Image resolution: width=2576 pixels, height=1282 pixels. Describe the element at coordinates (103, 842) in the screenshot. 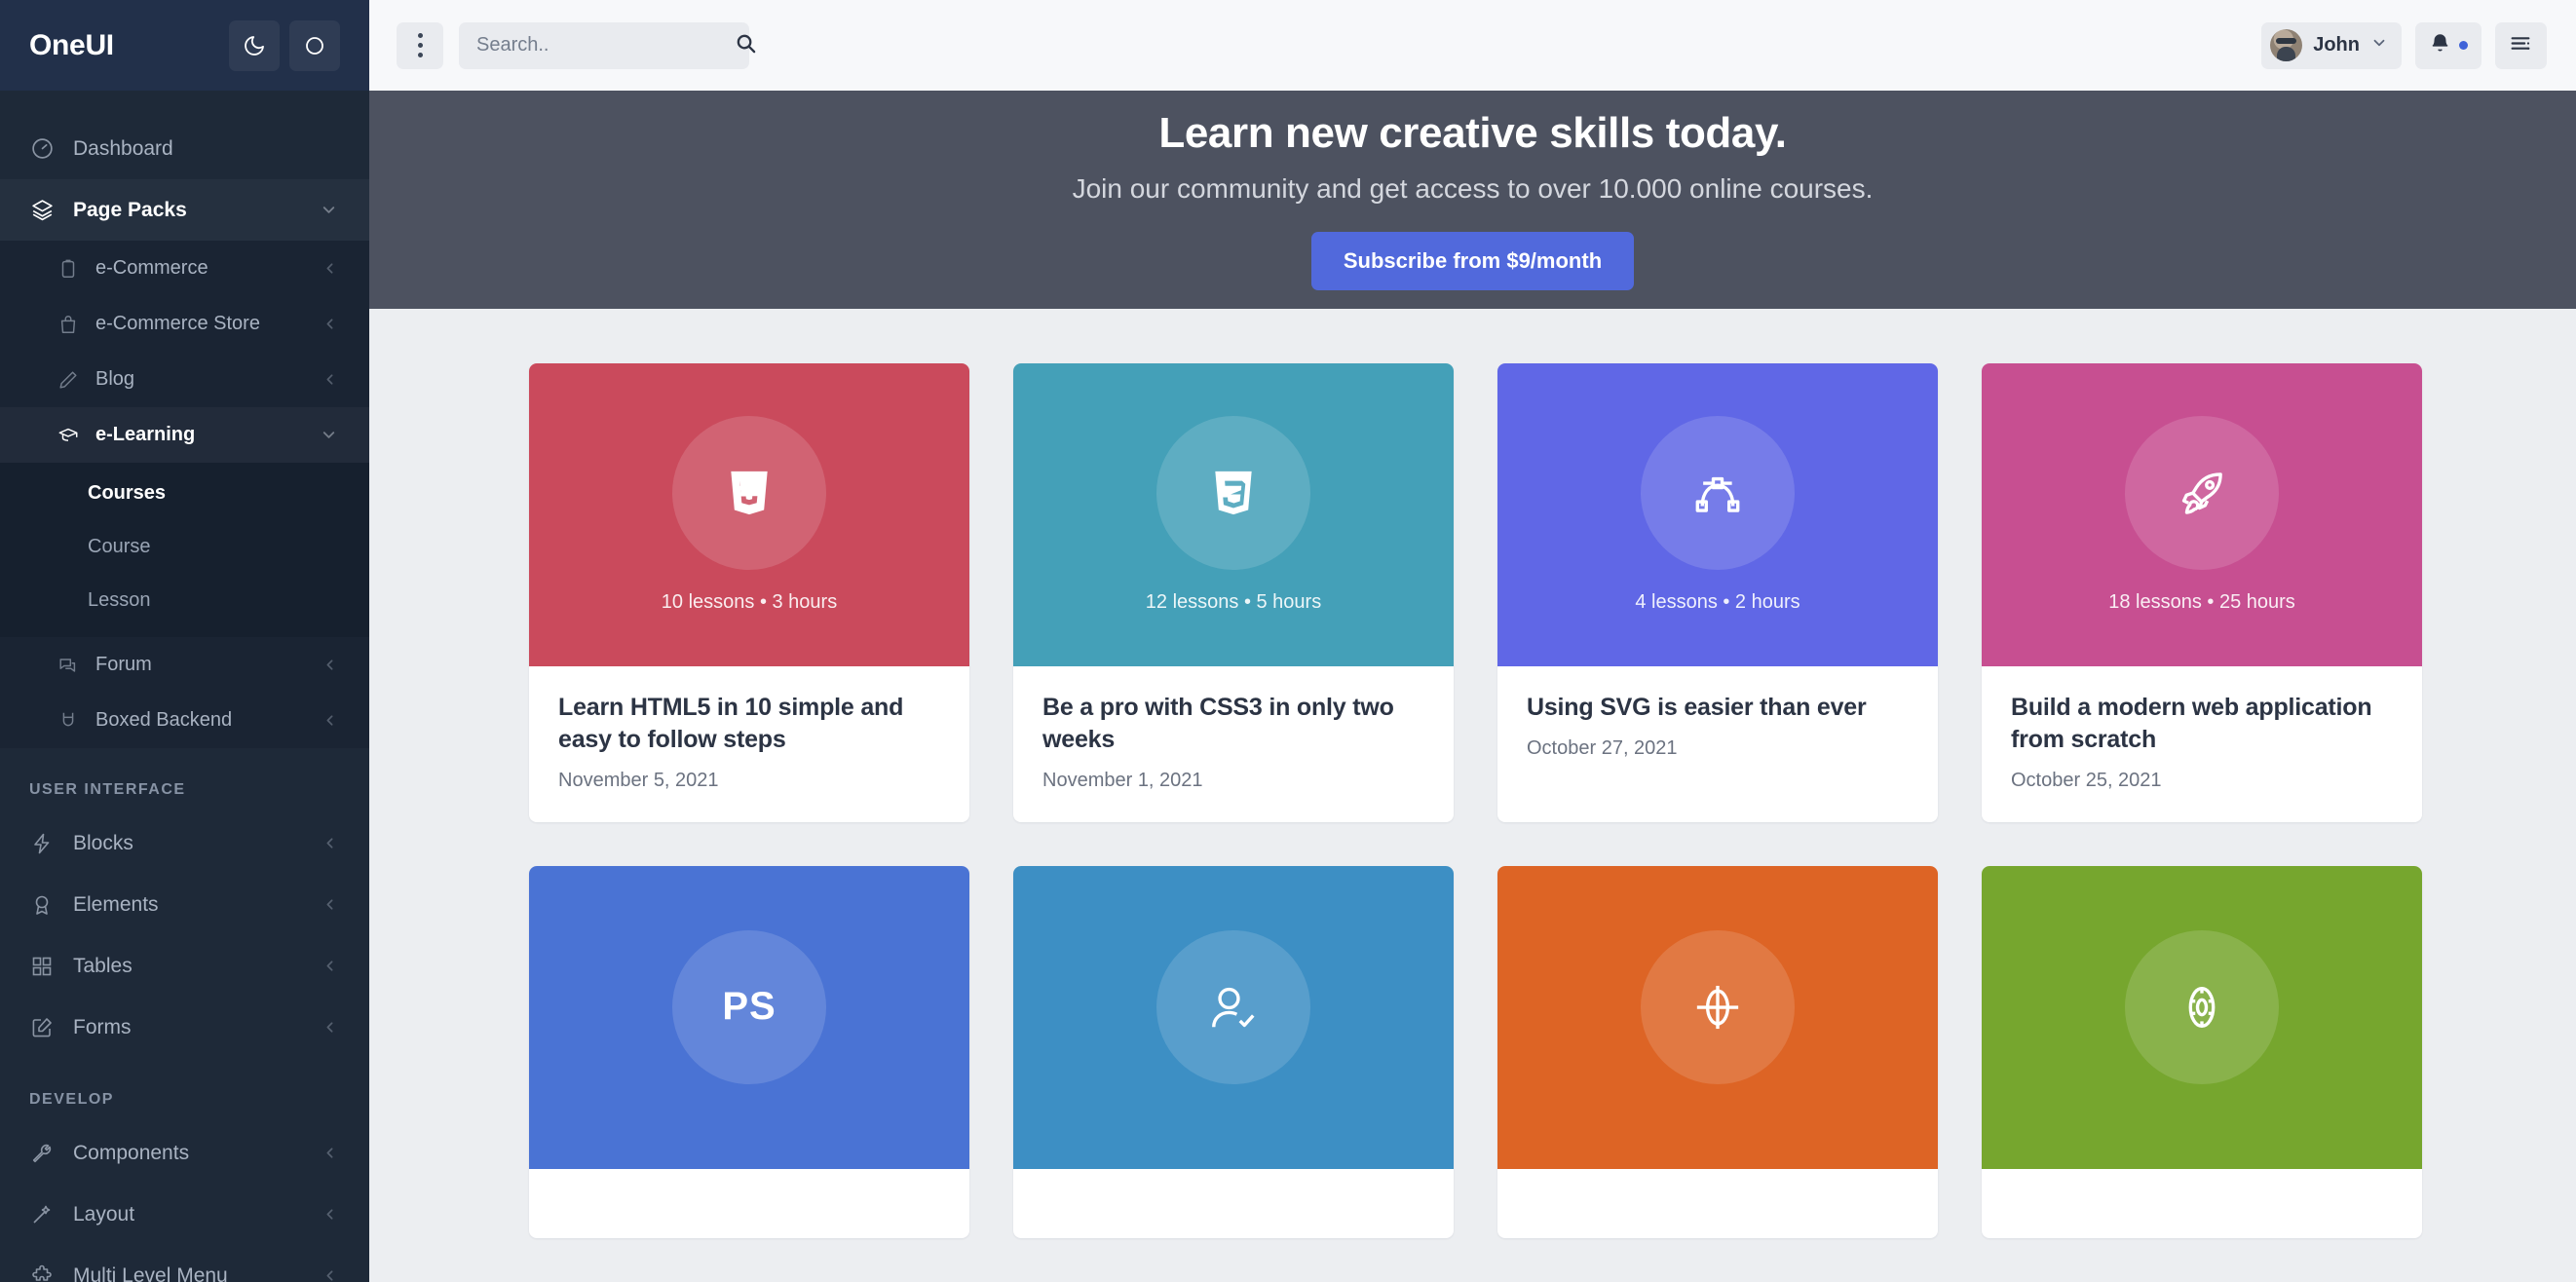

I see `sidebar-item-label: Blocks` at that location.